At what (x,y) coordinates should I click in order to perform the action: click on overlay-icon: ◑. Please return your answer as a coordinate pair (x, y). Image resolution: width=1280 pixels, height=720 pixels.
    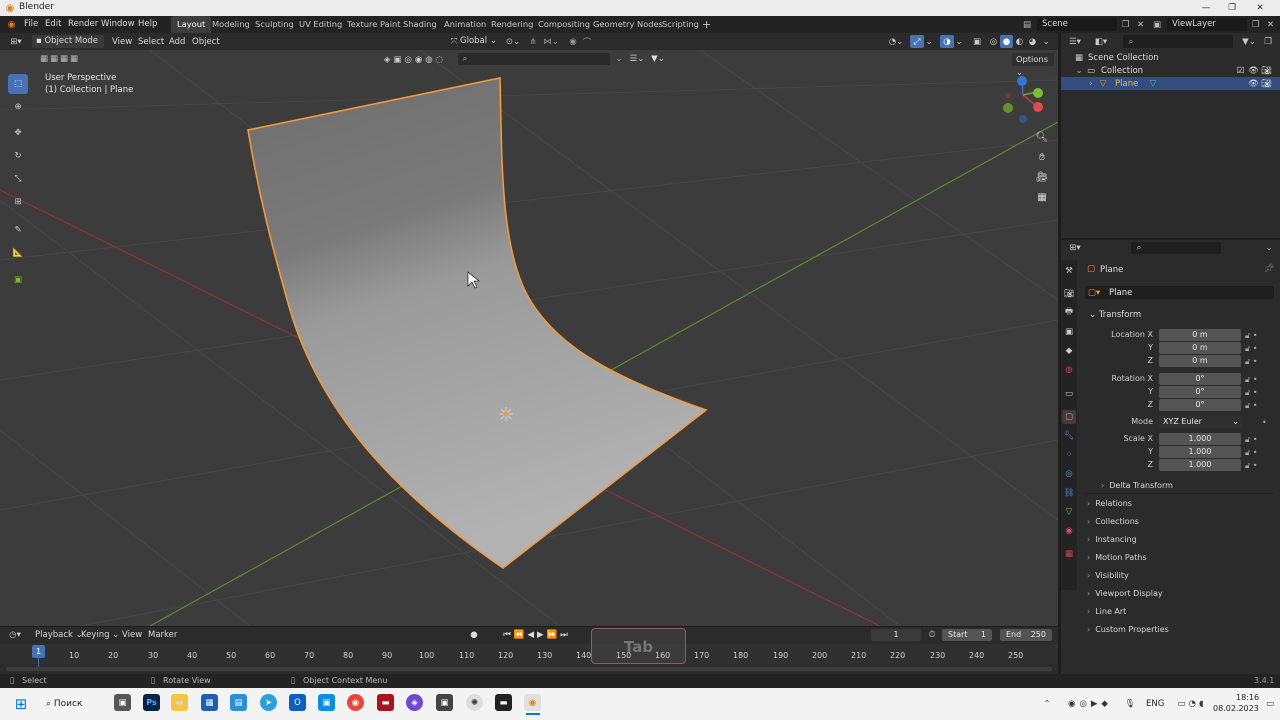
    Looking at the image, I should click on (947, 41).